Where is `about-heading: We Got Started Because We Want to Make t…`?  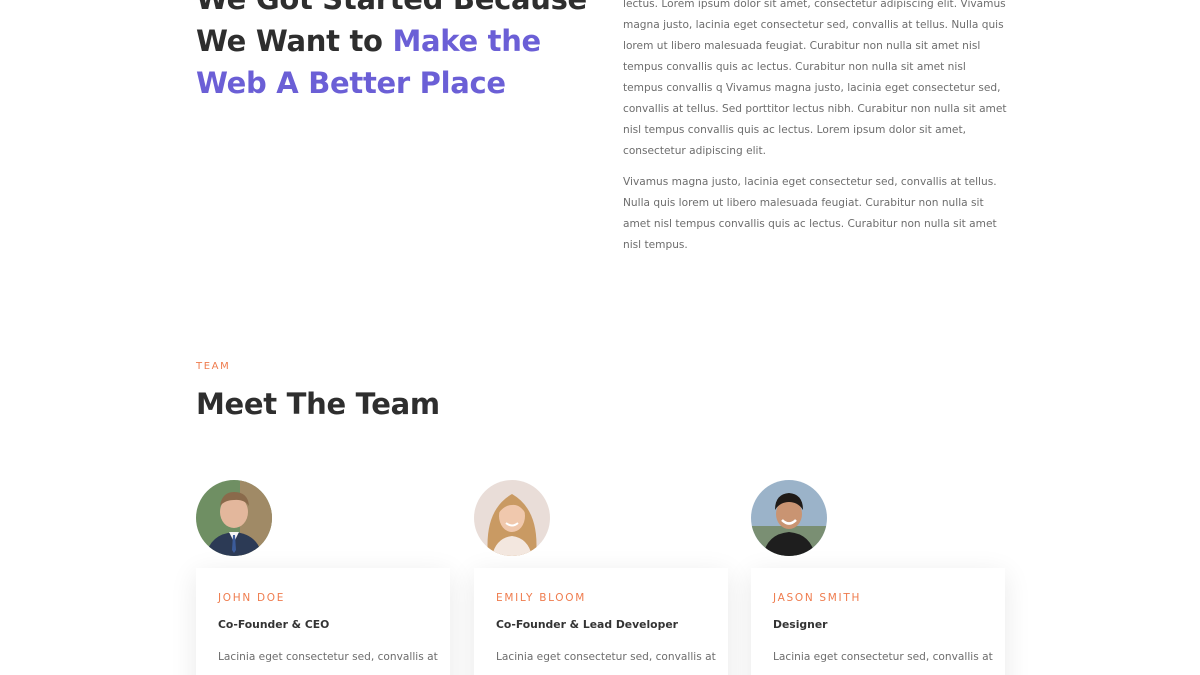
about-heading: We Got Started Because We Want to Make t… is located at coordinates (406, 52).